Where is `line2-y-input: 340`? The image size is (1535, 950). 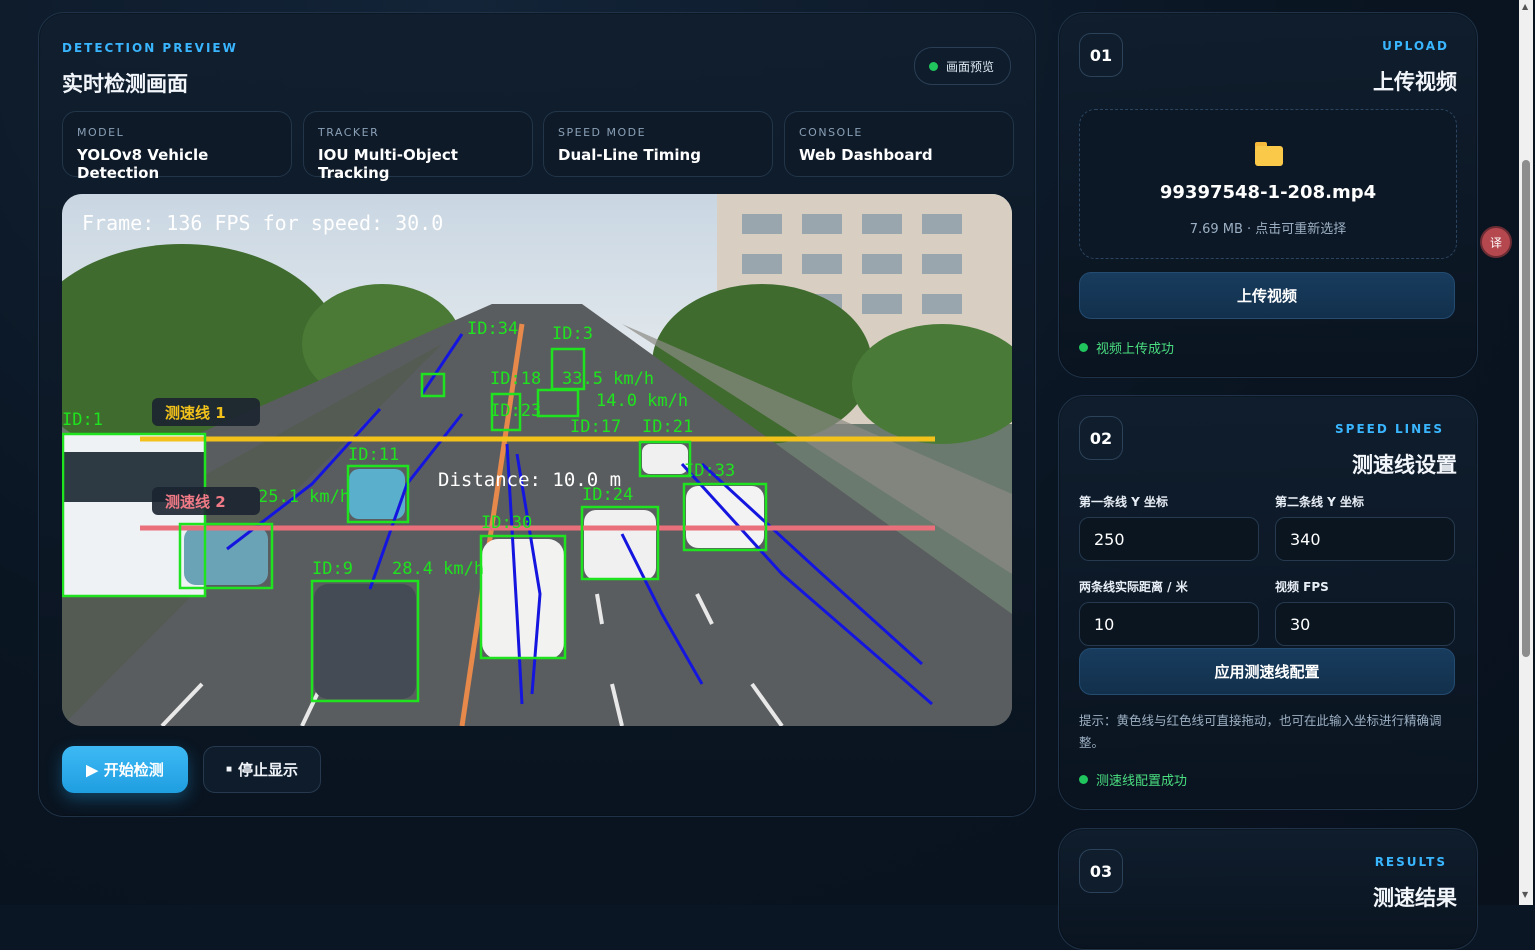 line2-y-input: 340 is located at coordinates (1365, 539).